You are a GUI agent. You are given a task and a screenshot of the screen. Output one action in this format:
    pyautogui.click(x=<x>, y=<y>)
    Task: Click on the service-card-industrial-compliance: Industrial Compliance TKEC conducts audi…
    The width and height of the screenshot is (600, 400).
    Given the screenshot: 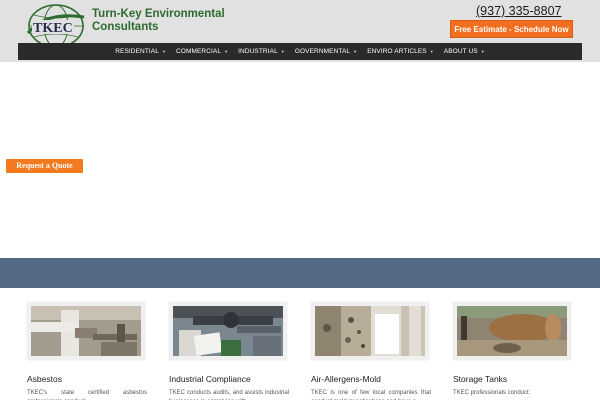 What is the action you would take?
    pyautogui.click(x=230, y=351)
    